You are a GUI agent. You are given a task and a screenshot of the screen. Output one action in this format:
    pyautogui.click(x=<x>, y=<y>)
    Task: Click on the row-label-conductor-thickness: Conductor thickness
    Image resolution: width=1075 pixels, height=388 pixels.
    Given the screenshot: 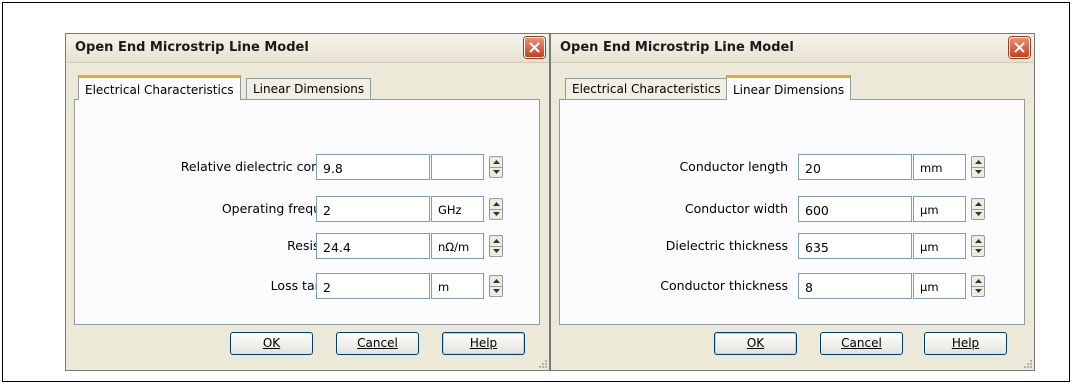 What is the action you would take?
    pyautogui.click(x=724, y=285)
    